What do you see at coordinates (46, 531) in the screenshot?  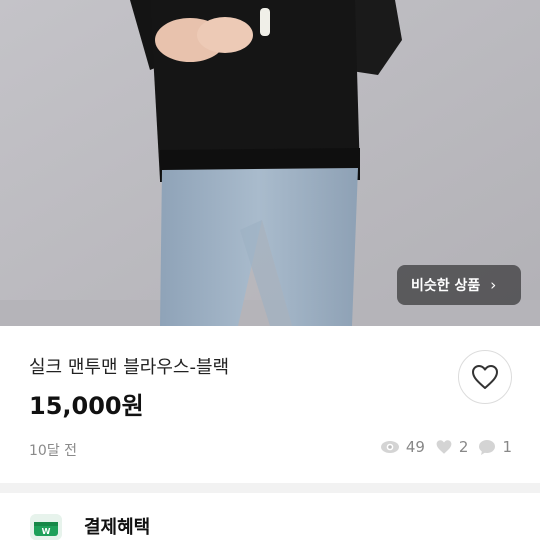 I see `svg-text: W` at bounding box center [46, 531].